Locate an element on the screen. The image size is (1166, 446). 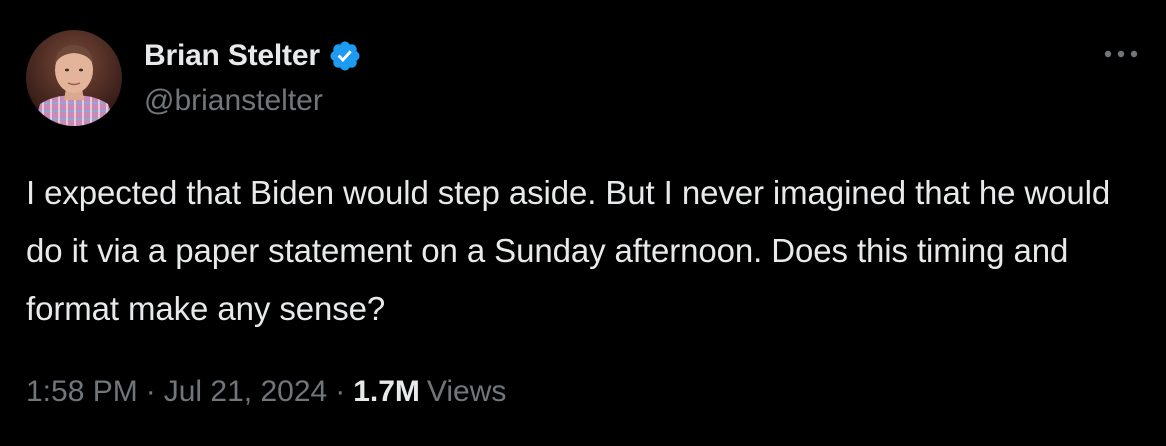
tweet-meta: 1:58 PM · Jul 21, 2024 · 1.7M Views is located at coordinates (266, 392).